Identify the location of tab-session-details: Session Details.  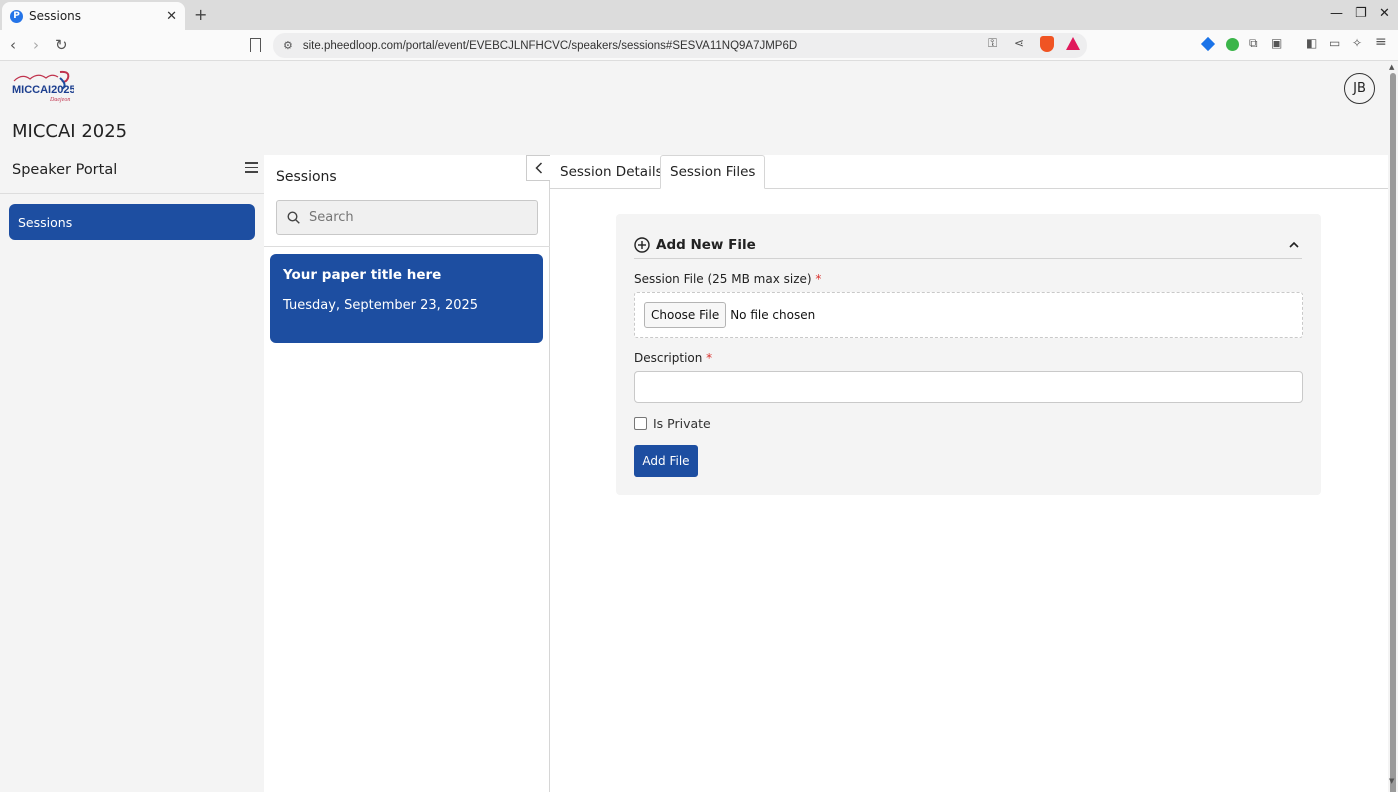
(611, 172).